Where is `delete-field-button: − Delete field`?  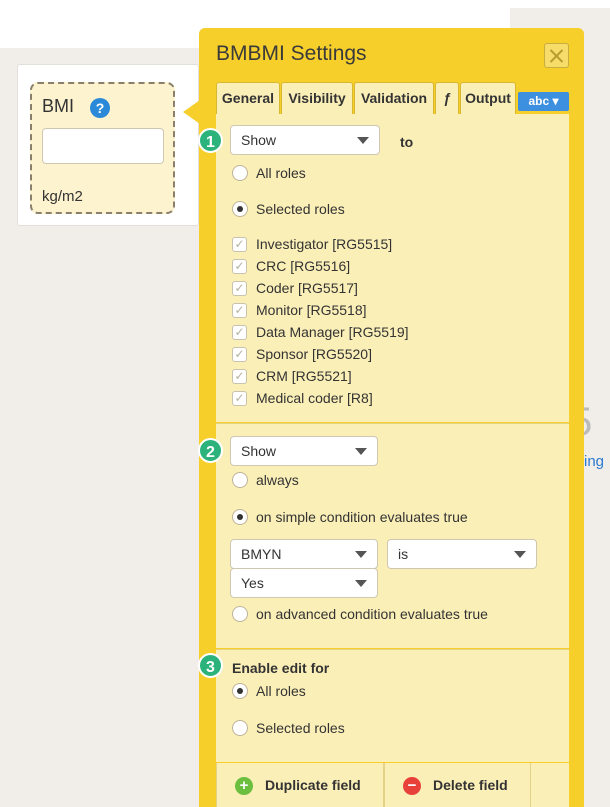 delete-field-button: − Delete field is located at coordinates (457, 785).